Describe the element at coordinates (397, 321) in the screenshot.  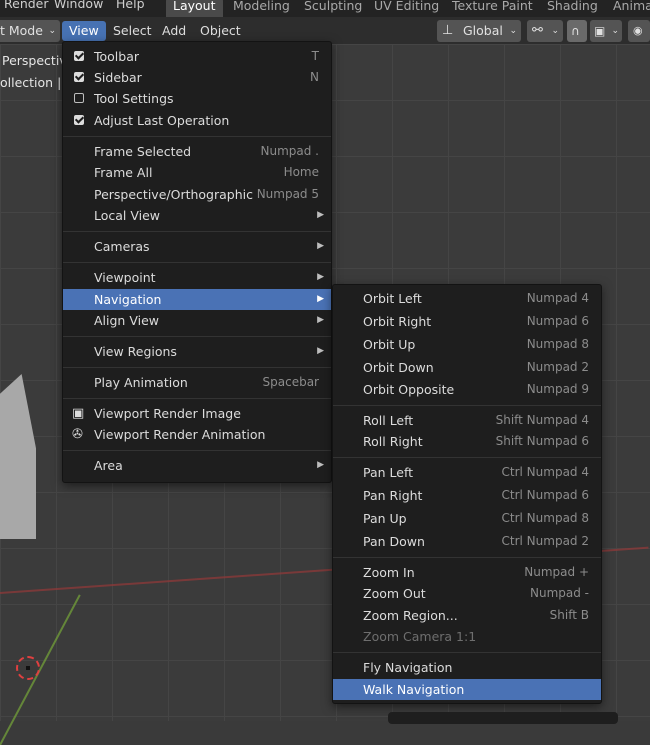
I see `menu-item-label: Orbit Right` at that location.